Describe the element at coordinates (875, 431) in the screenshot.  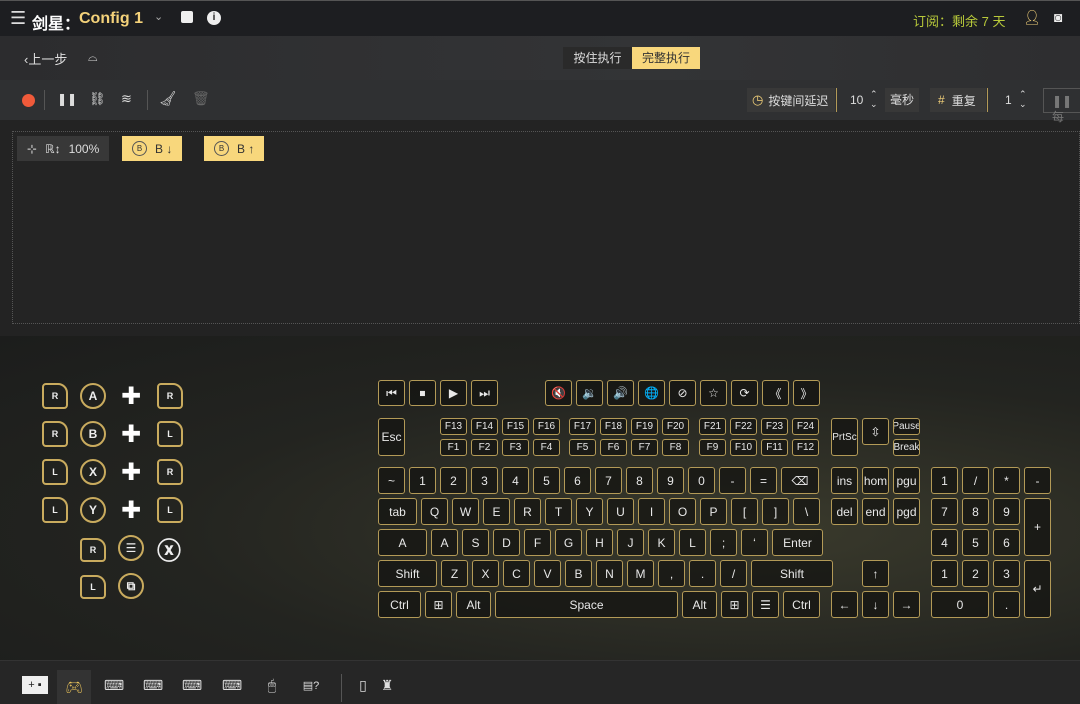
I see `key-scroll-lock: ⇳` at that location.